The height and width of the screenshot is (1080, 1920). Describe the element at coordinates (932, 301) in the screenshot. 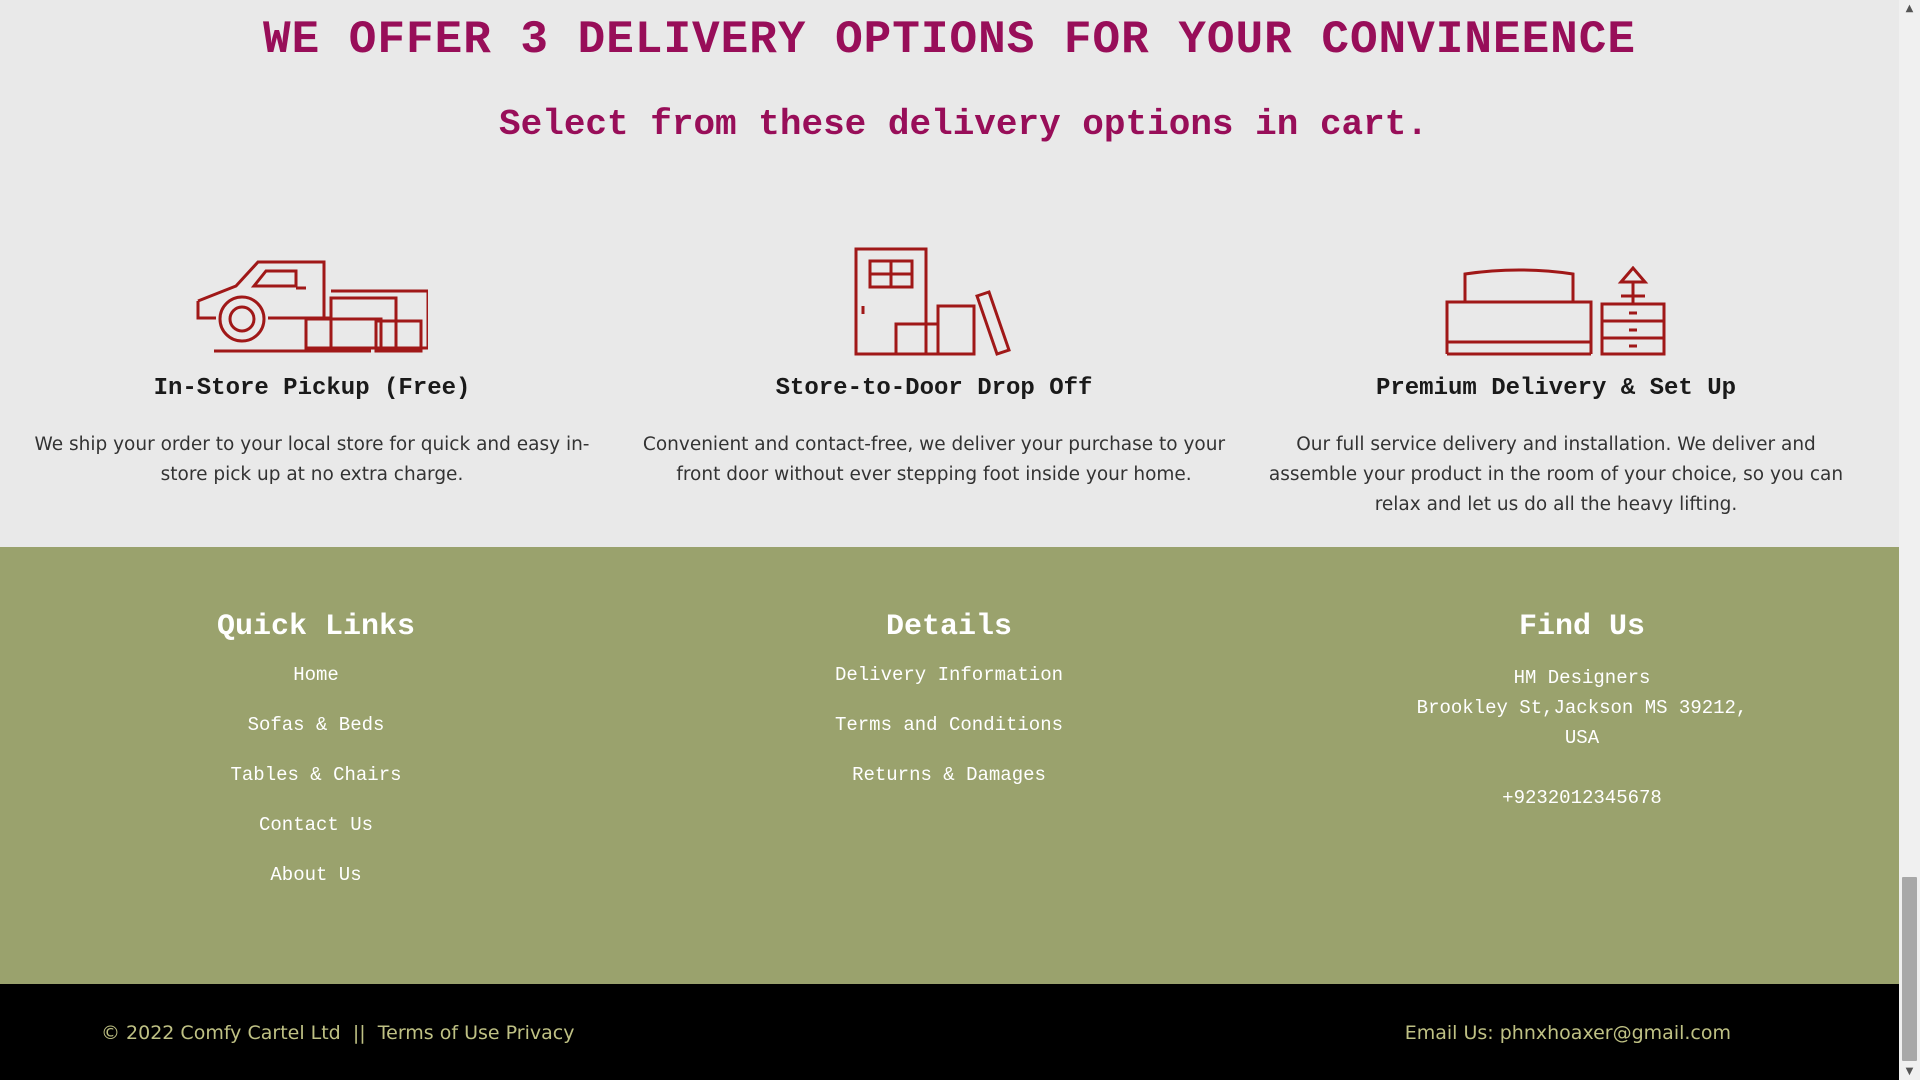

I see `door-boxes-icon` at that location.